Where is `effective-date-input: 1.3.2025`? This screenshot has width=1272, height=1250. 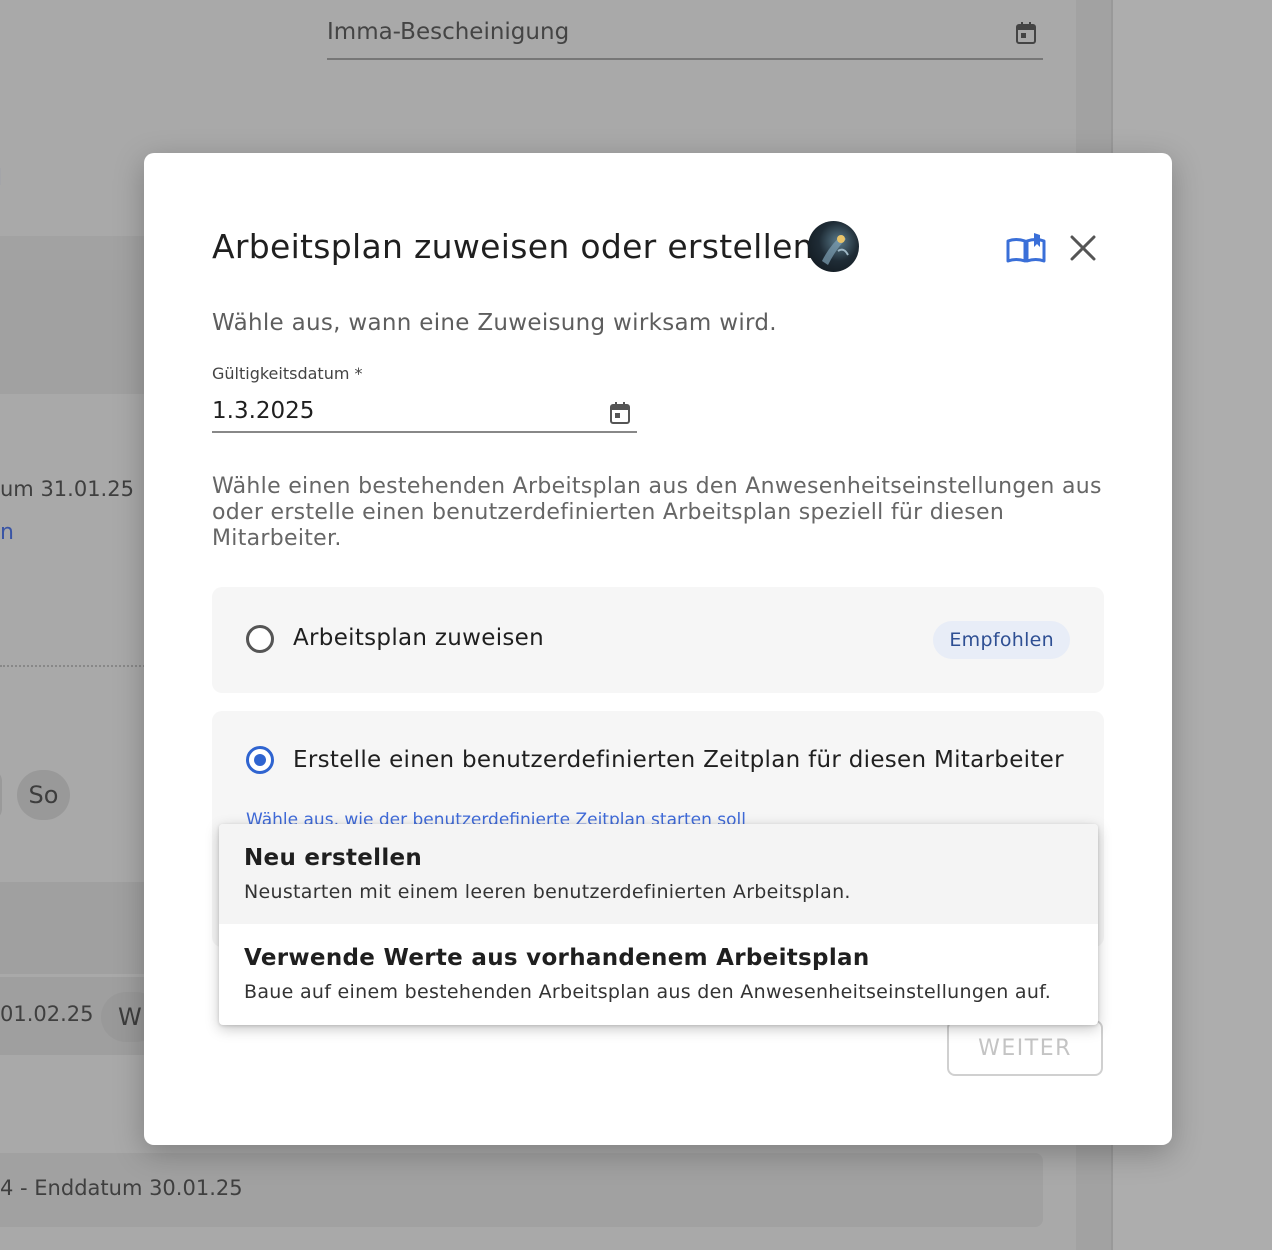 effective-date-input: 1.3.2025 is located at coordinates (424, 412).